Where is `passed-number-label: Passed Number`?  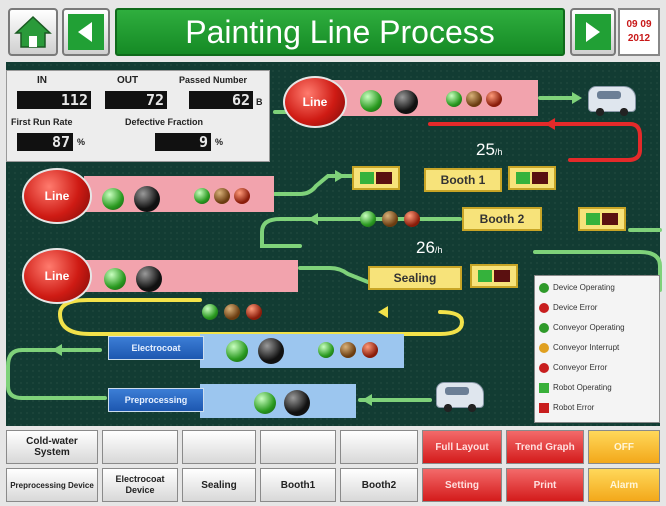
passed-number-label: Passed Number is located at coordinates (213, 80).